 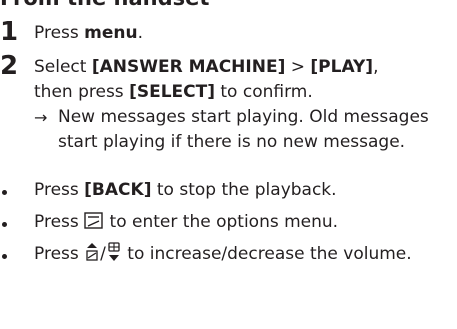 What do you see at coordinates (41, 117) in the screenshot?
I see `result-arrow-icon: →` at bounding box center [41, 117].